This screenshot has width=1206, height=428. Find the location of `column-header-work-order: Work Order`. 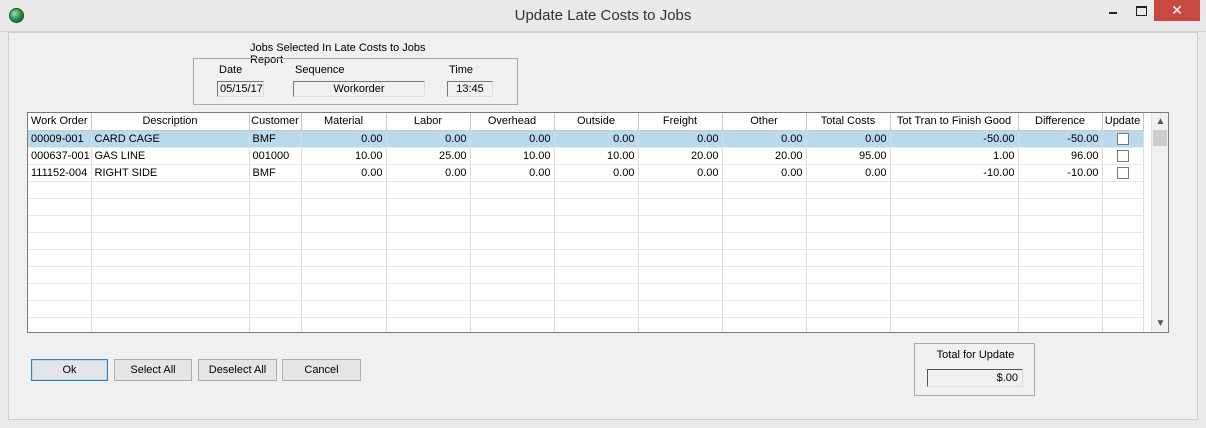

column-header-work-order: Work Order is located at coordinates (60, 122).